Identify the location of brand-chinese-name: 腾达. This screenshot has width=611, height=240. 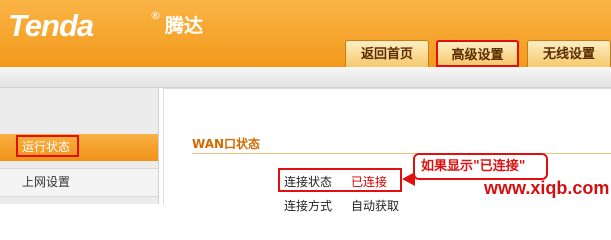
(184, 26).